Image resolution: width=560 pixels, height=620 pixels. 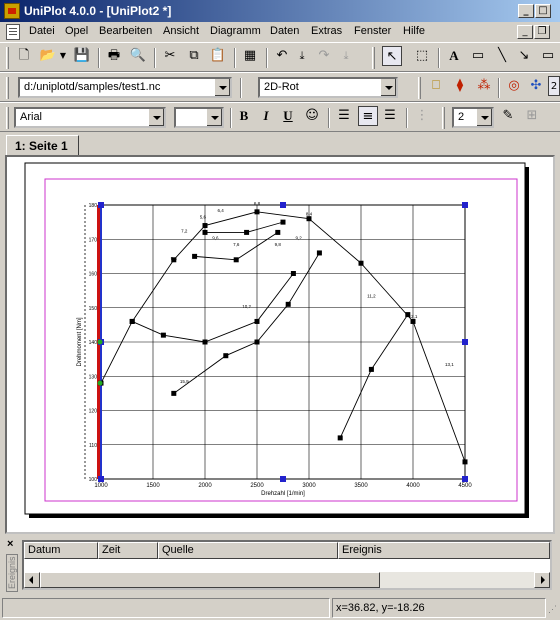 I want to click on title-bar: UniPlot 4.0.0 - [UniPlot2 *] _ □ ×, so click(x=280, y=11).